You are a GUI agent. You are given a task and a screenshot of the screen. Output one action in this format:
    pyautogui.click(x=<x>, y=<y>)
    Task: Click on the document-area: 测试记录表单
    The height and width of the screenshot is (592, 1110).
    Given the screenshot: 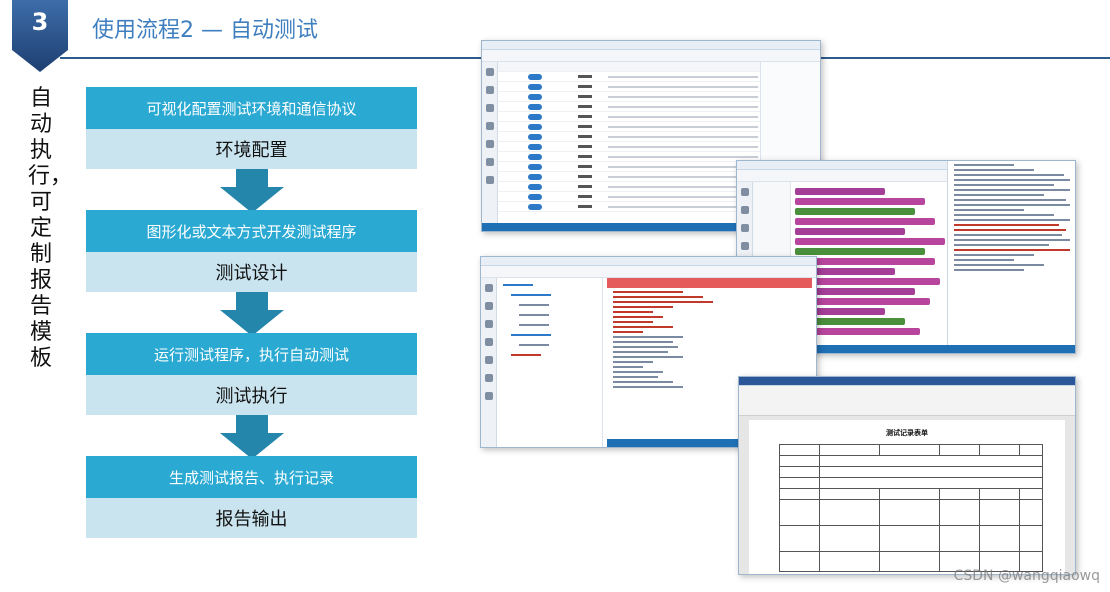 What is the action you would take?
    pyautogui.click(x=907, y=495)
    